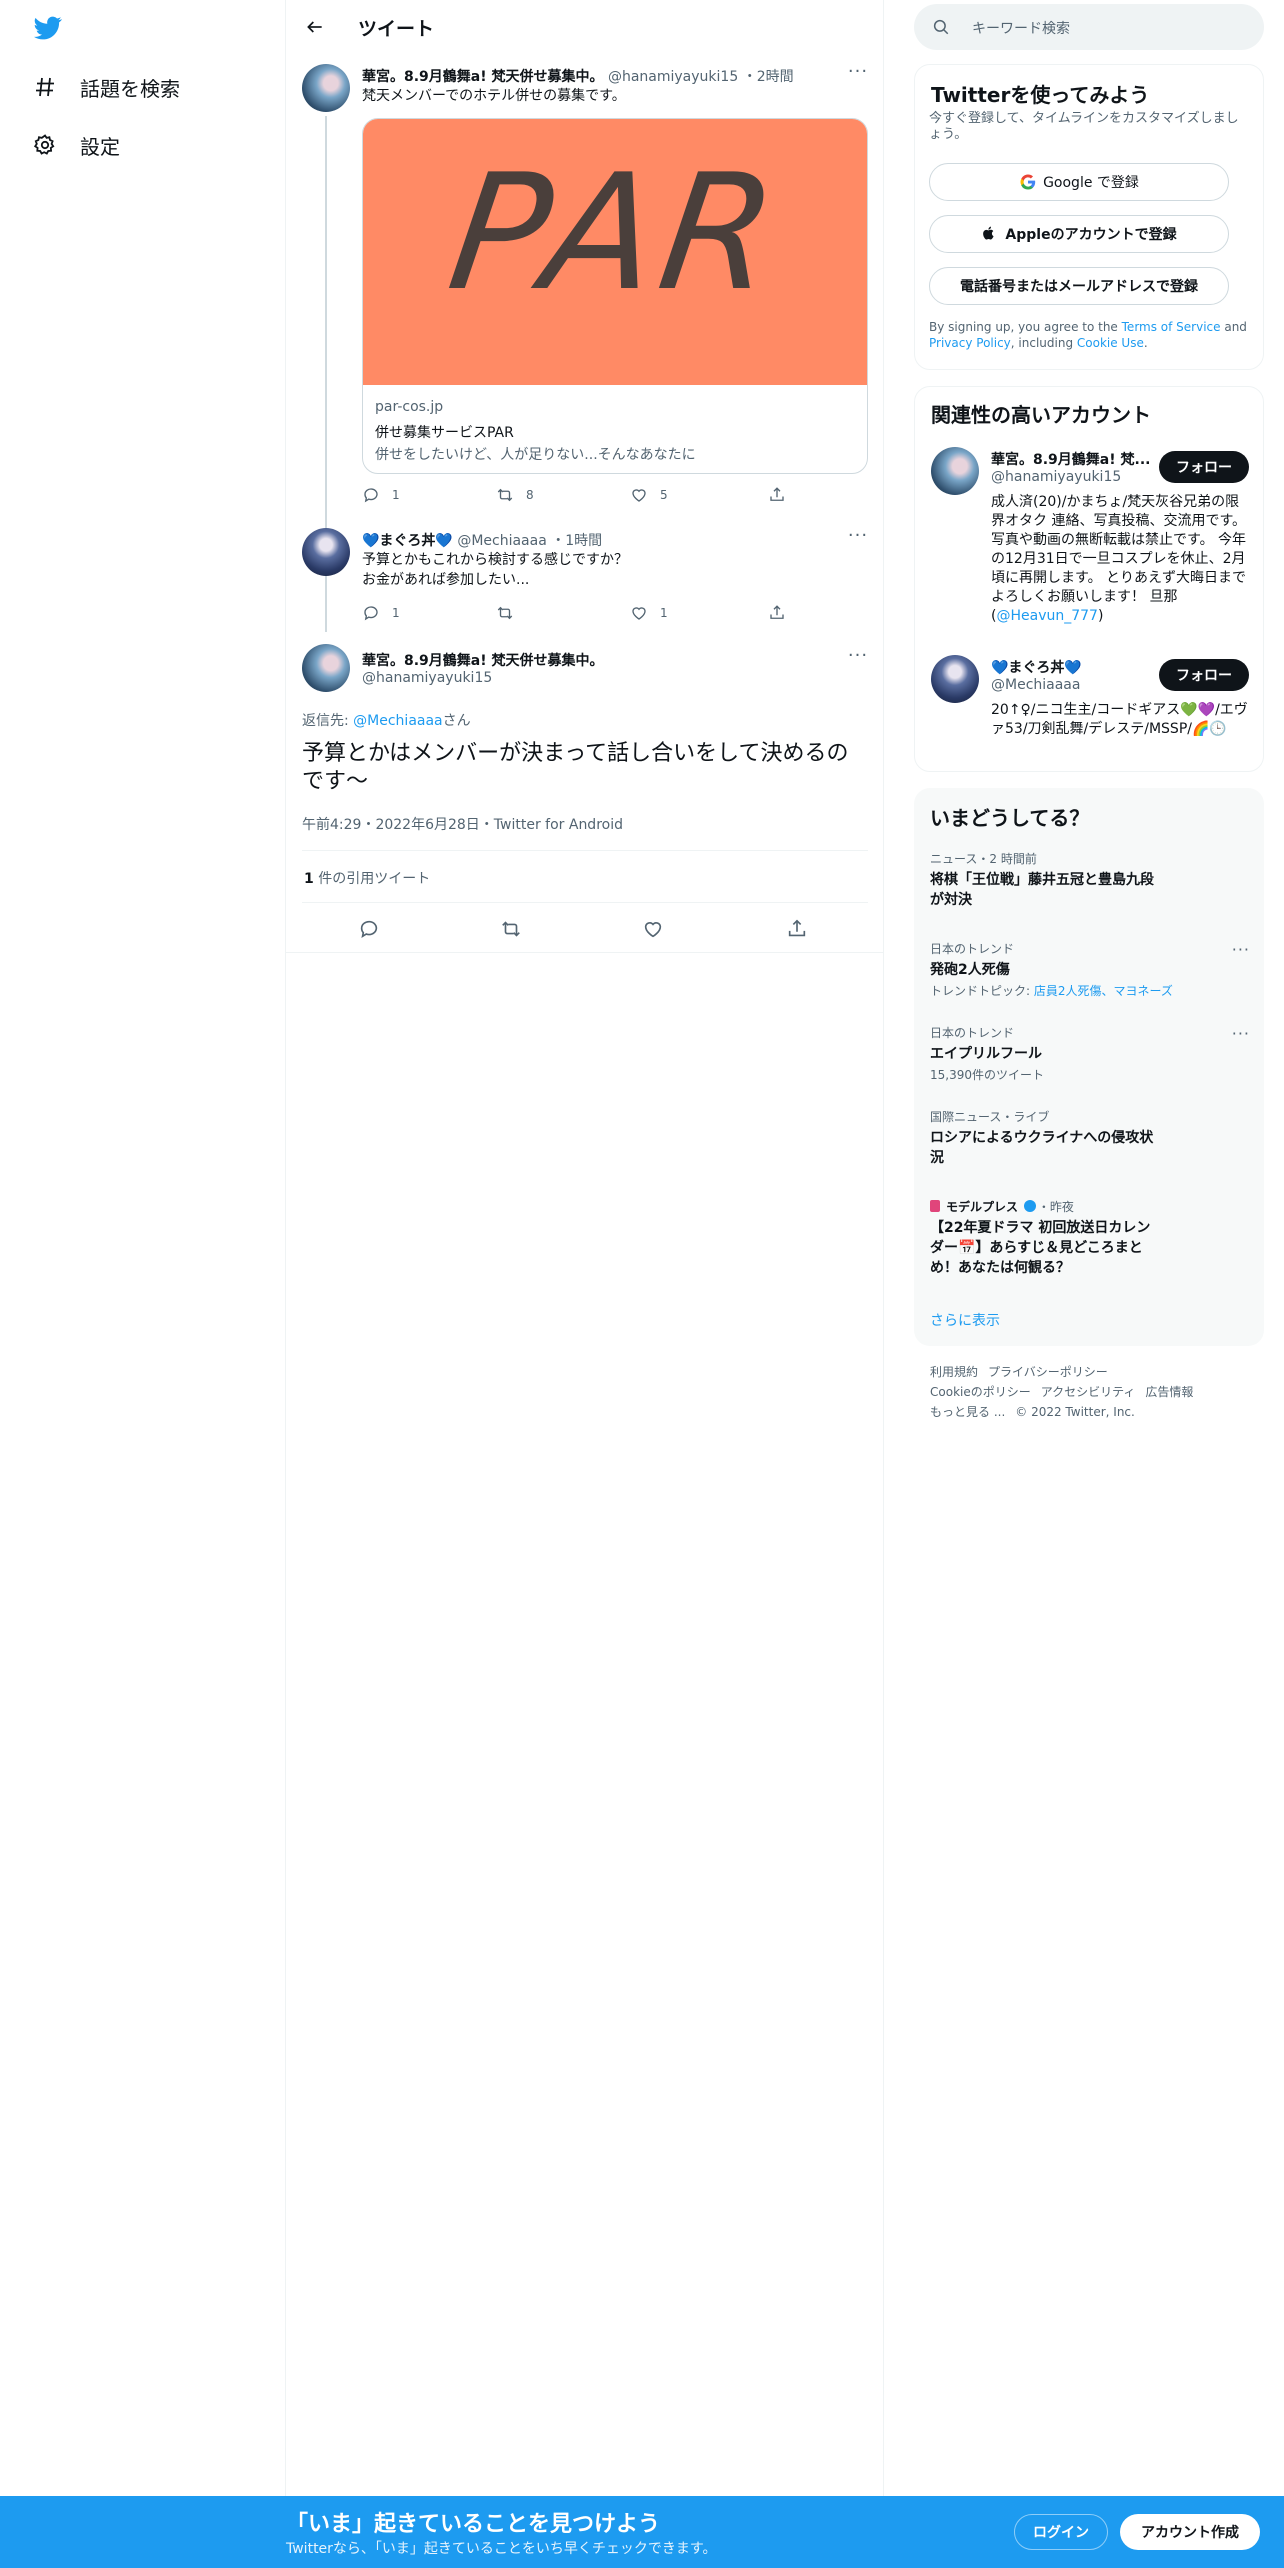  What do you see at coordinates (397, 721) in the screenshot?
I see `reply-to-link: @Mechiaaaa` at bounding box center [397, 721].